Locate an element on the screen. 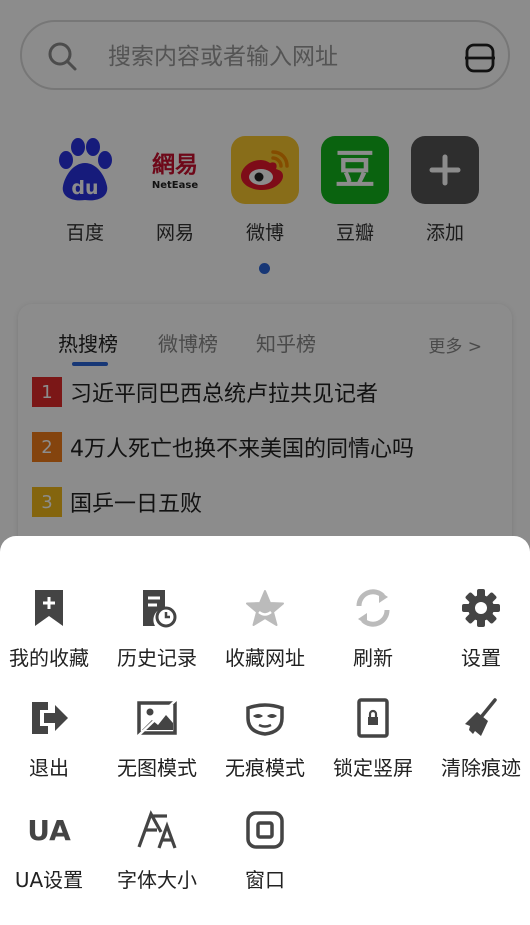  menu-item-window: 窗口 is located at coordinates (265, 850).